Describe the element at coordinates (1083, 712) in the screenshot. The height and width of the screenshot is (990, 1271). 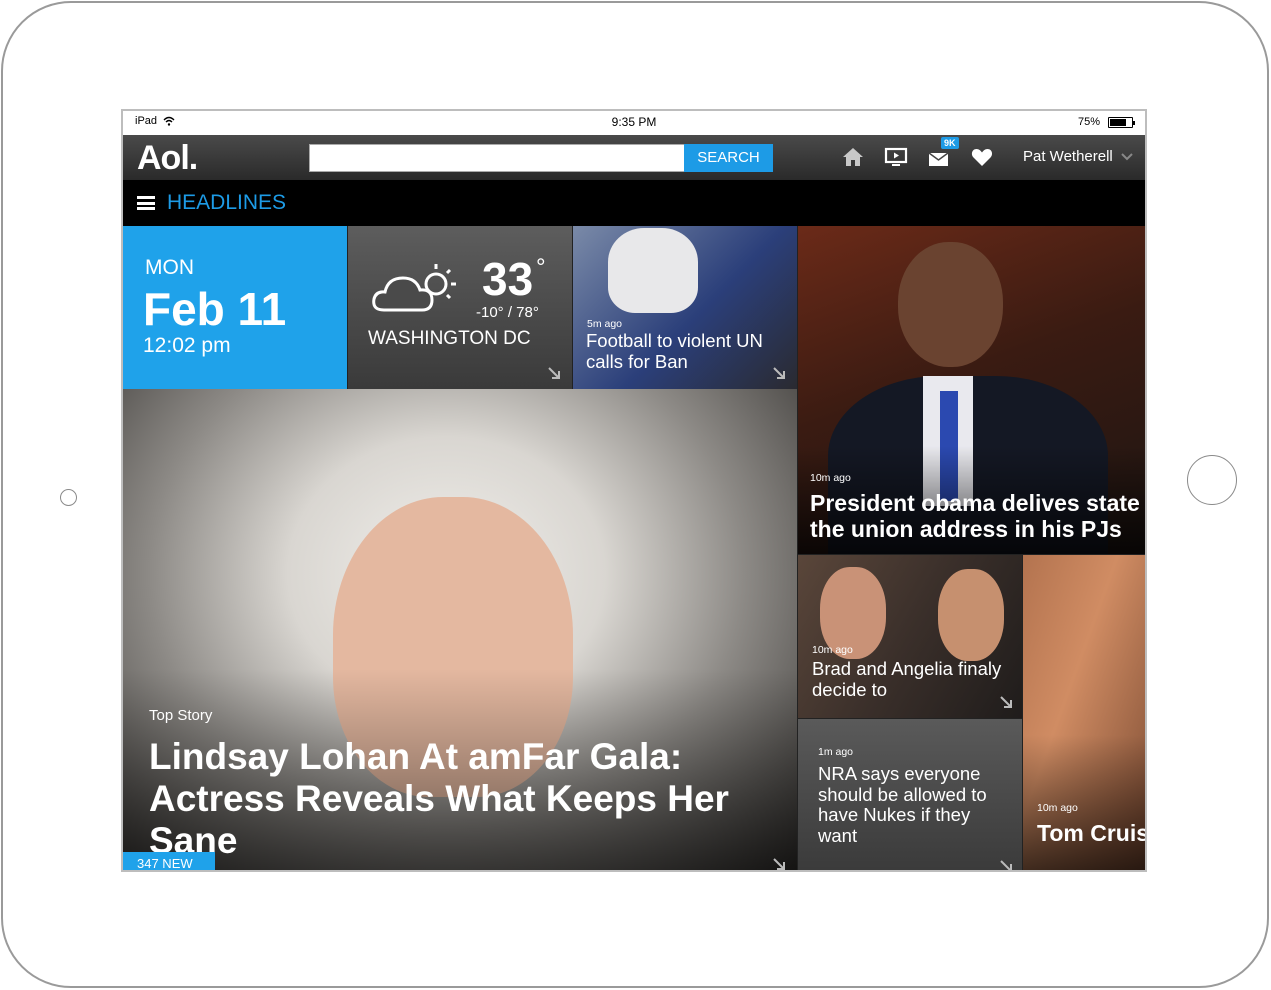
I see `story-tile-tom: 10m ago Tom Cruise really such` at that location.